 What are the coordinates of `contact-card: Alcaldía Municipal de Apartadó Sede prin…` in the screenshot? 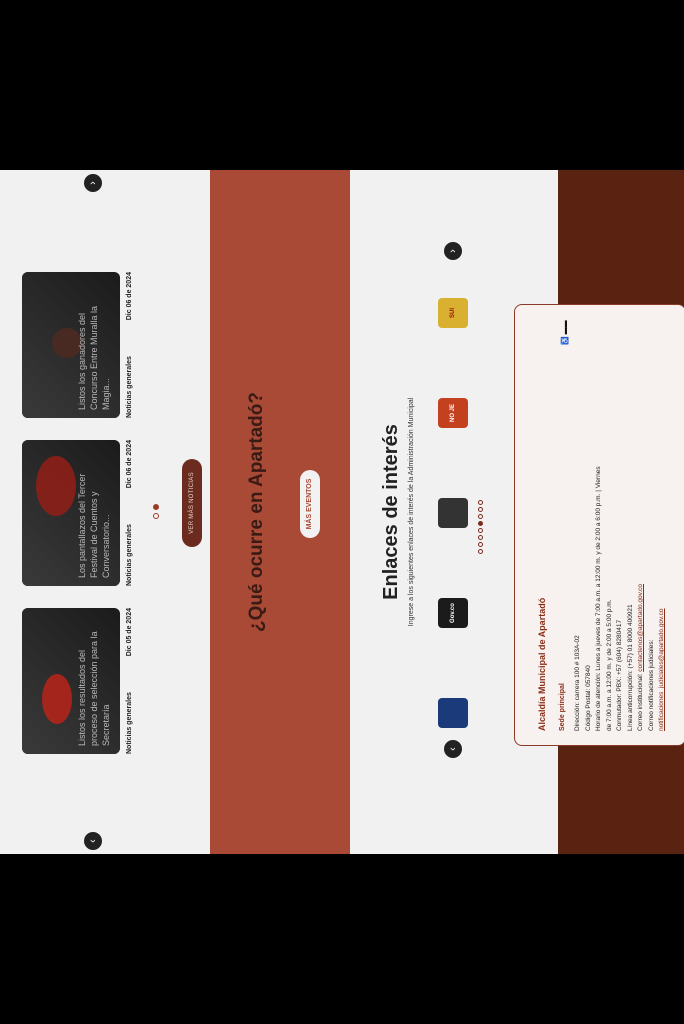 It's located at (599, 525).